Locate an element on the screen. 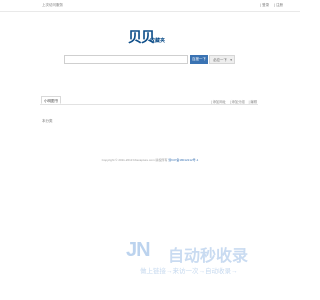 This screenshot has width=320, height=300. engine-select-label: 必应一下 is located at coordinates (220, 60).